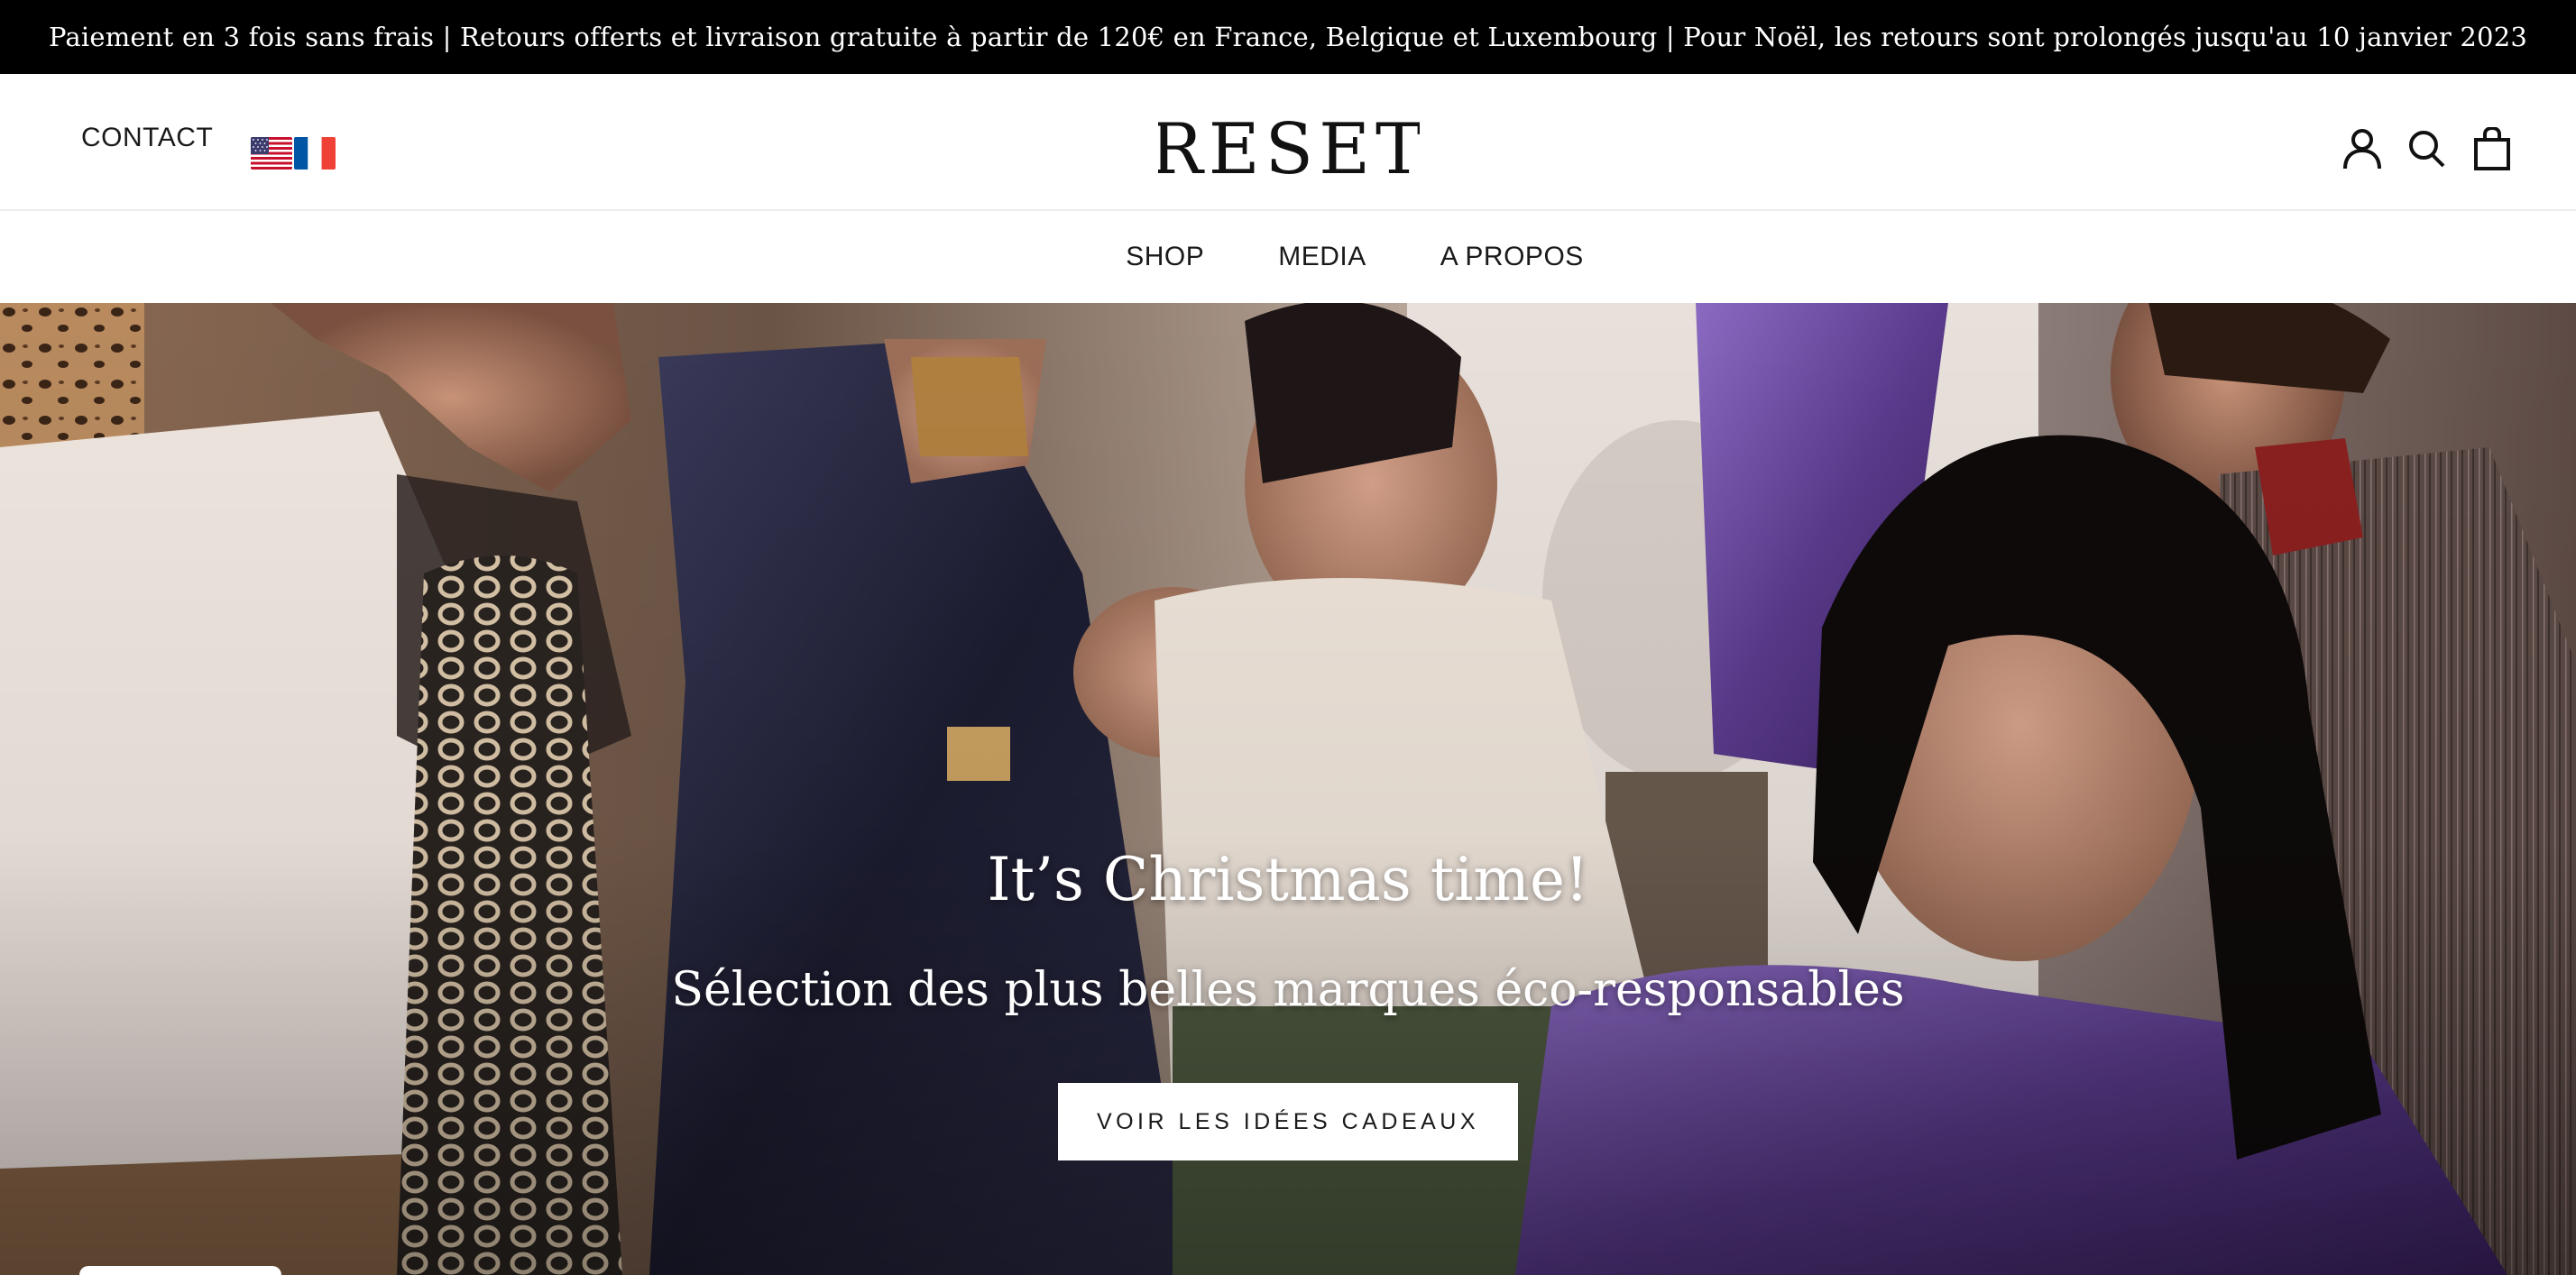 The width and height of the screenshot is (2576, 1275). What do you see at coordinates (1512, 257) in the screenshot?
I see `nav-item-a-propos: A PROPOS` at bounding box center [1512, 257].